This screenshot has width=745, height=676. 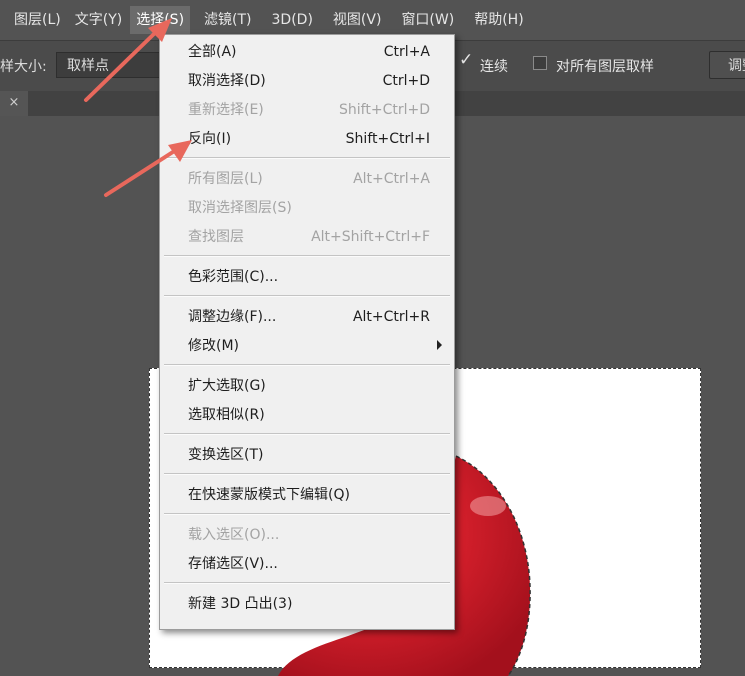 I want to click on menu-item-label: 新建 3D 凸出(3), so click(x=240, y=604).